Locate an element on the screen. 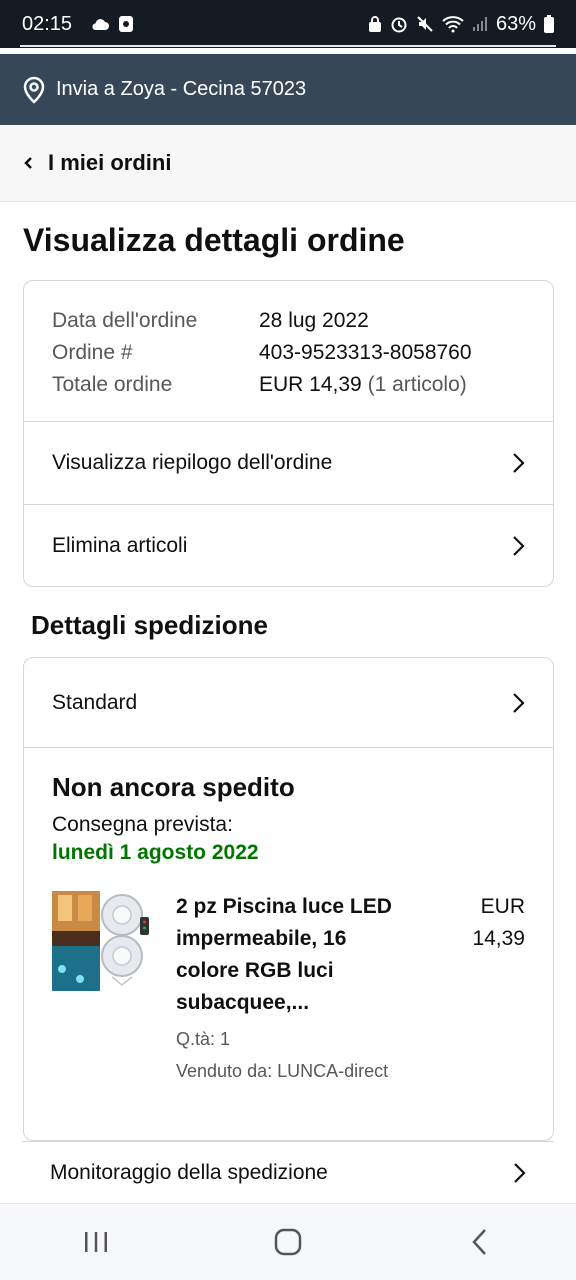  lock-icon is located at coordinates (374, 24).